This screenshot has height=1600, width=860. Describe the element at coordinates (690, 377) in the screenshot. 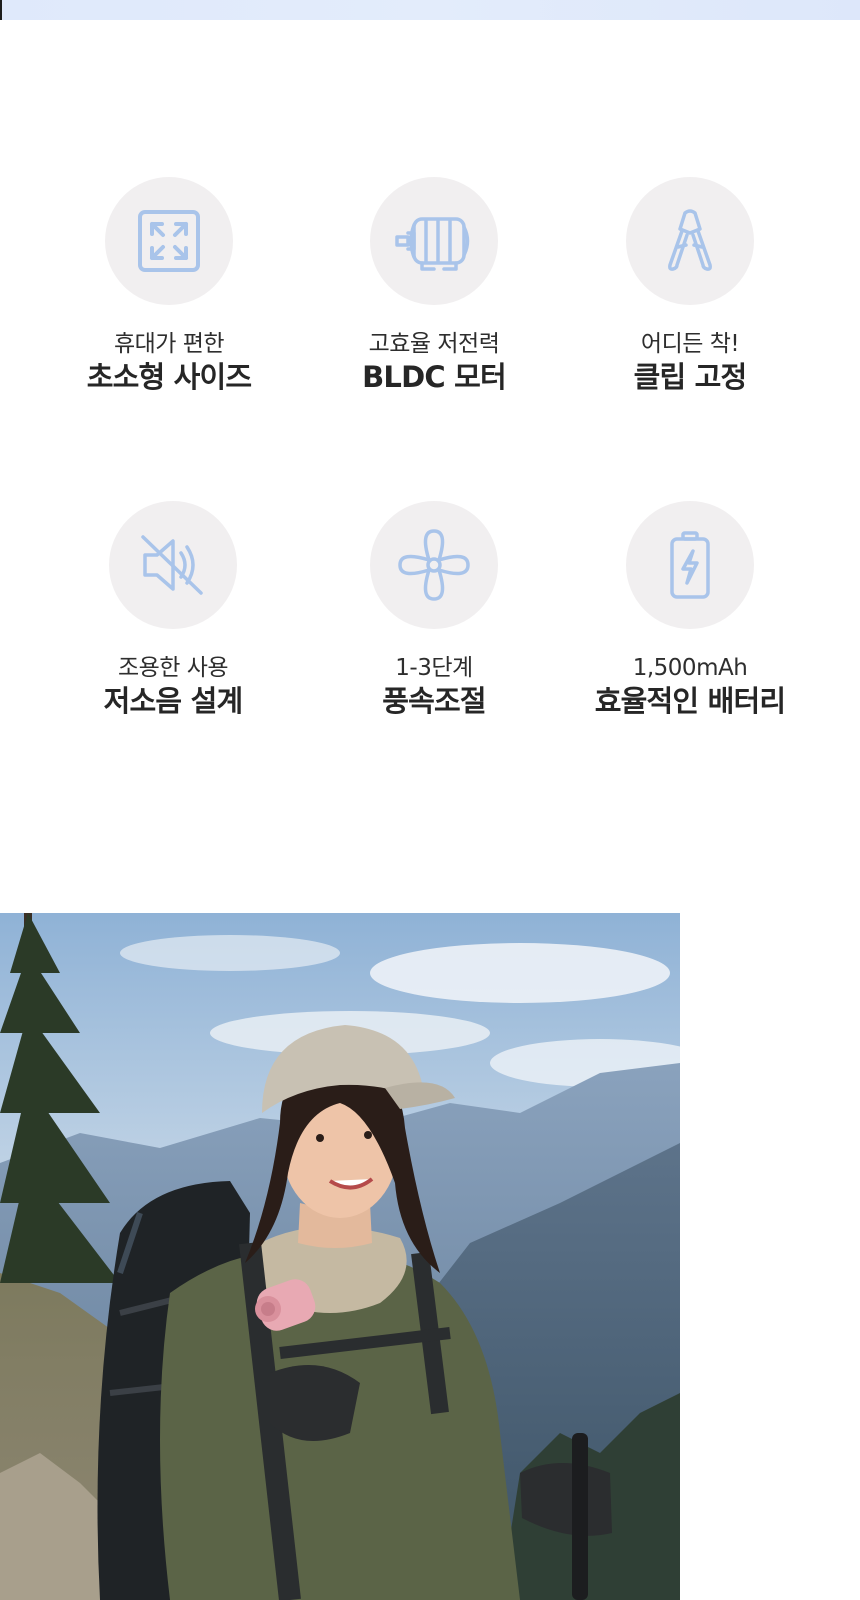

I see `feature-title: 클립 고정` at that location.